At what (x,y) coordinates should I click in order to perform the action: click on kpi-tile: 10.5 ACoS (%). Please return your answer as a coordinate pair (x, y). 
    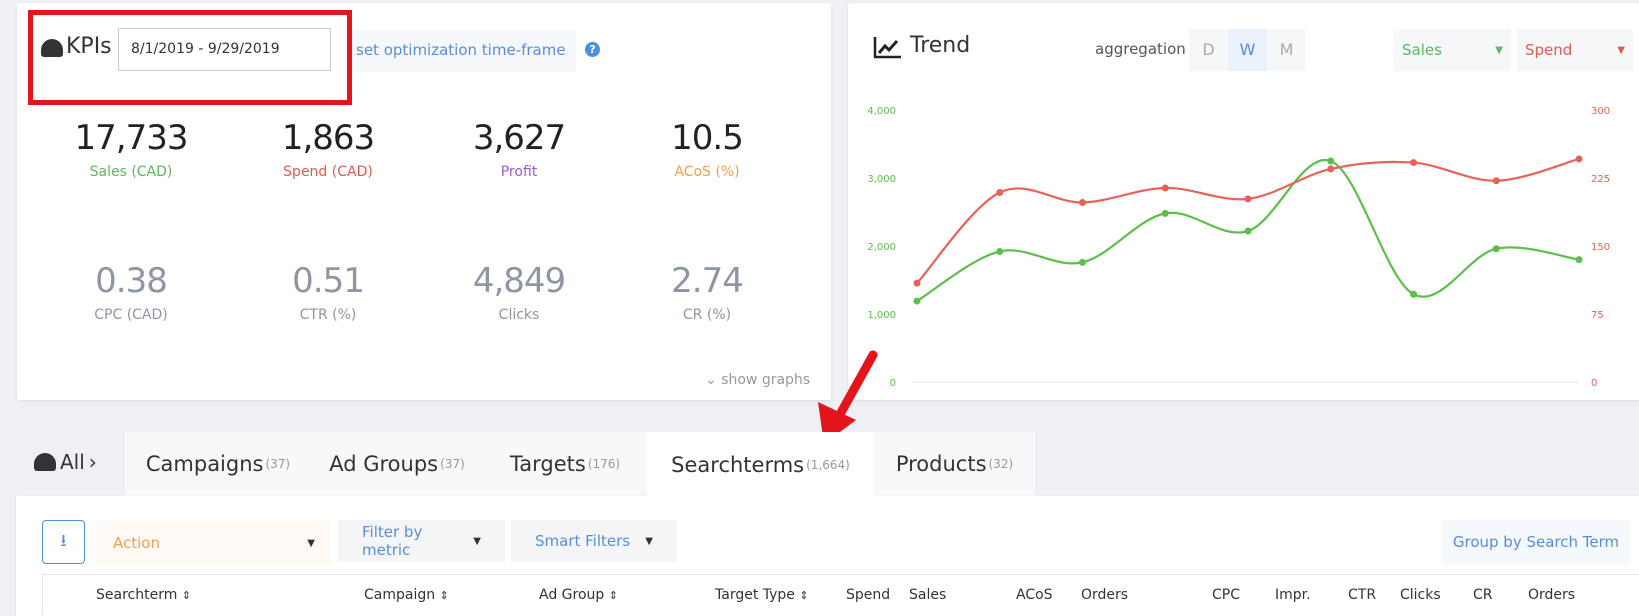
    Looking at the image, I should click on (707, 149).